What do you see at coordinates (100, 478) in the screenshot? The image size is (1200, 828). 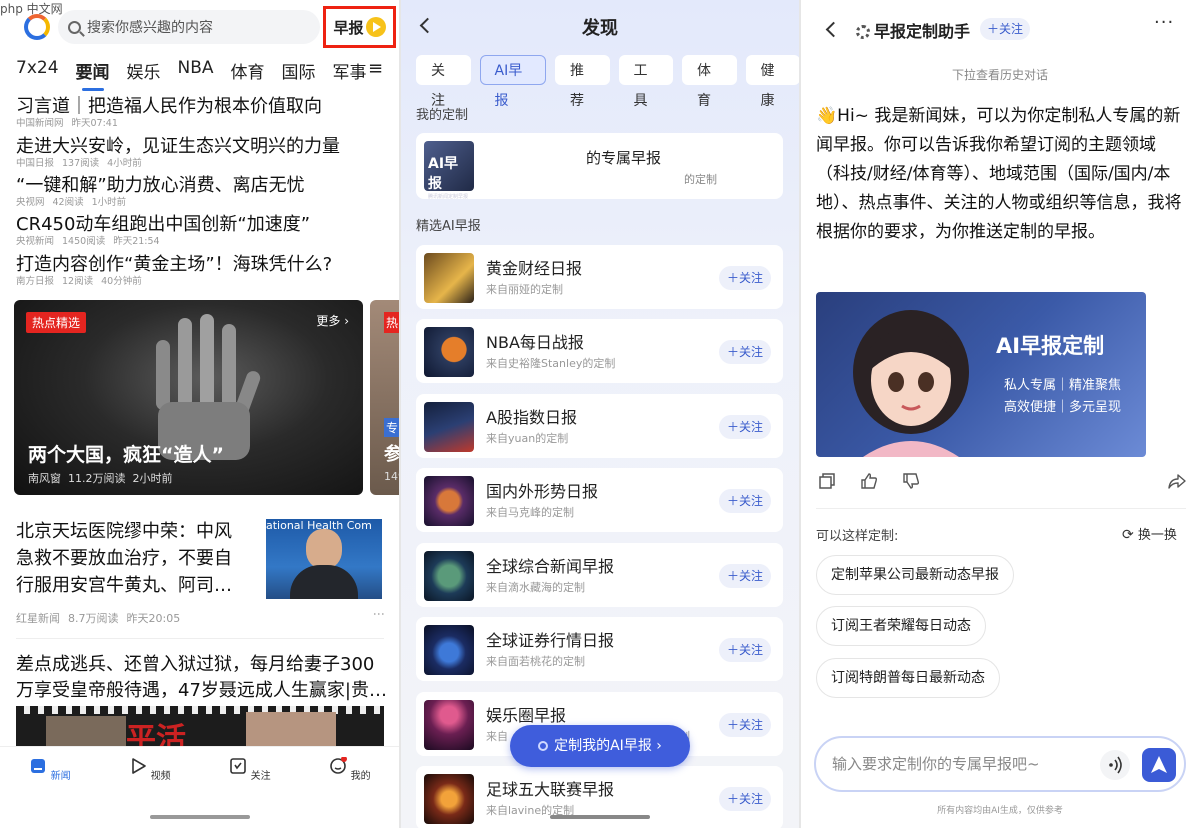 I see `card-meta: 南风窗 11.2万阅读 2小时前` at bounding box center [100, 478].